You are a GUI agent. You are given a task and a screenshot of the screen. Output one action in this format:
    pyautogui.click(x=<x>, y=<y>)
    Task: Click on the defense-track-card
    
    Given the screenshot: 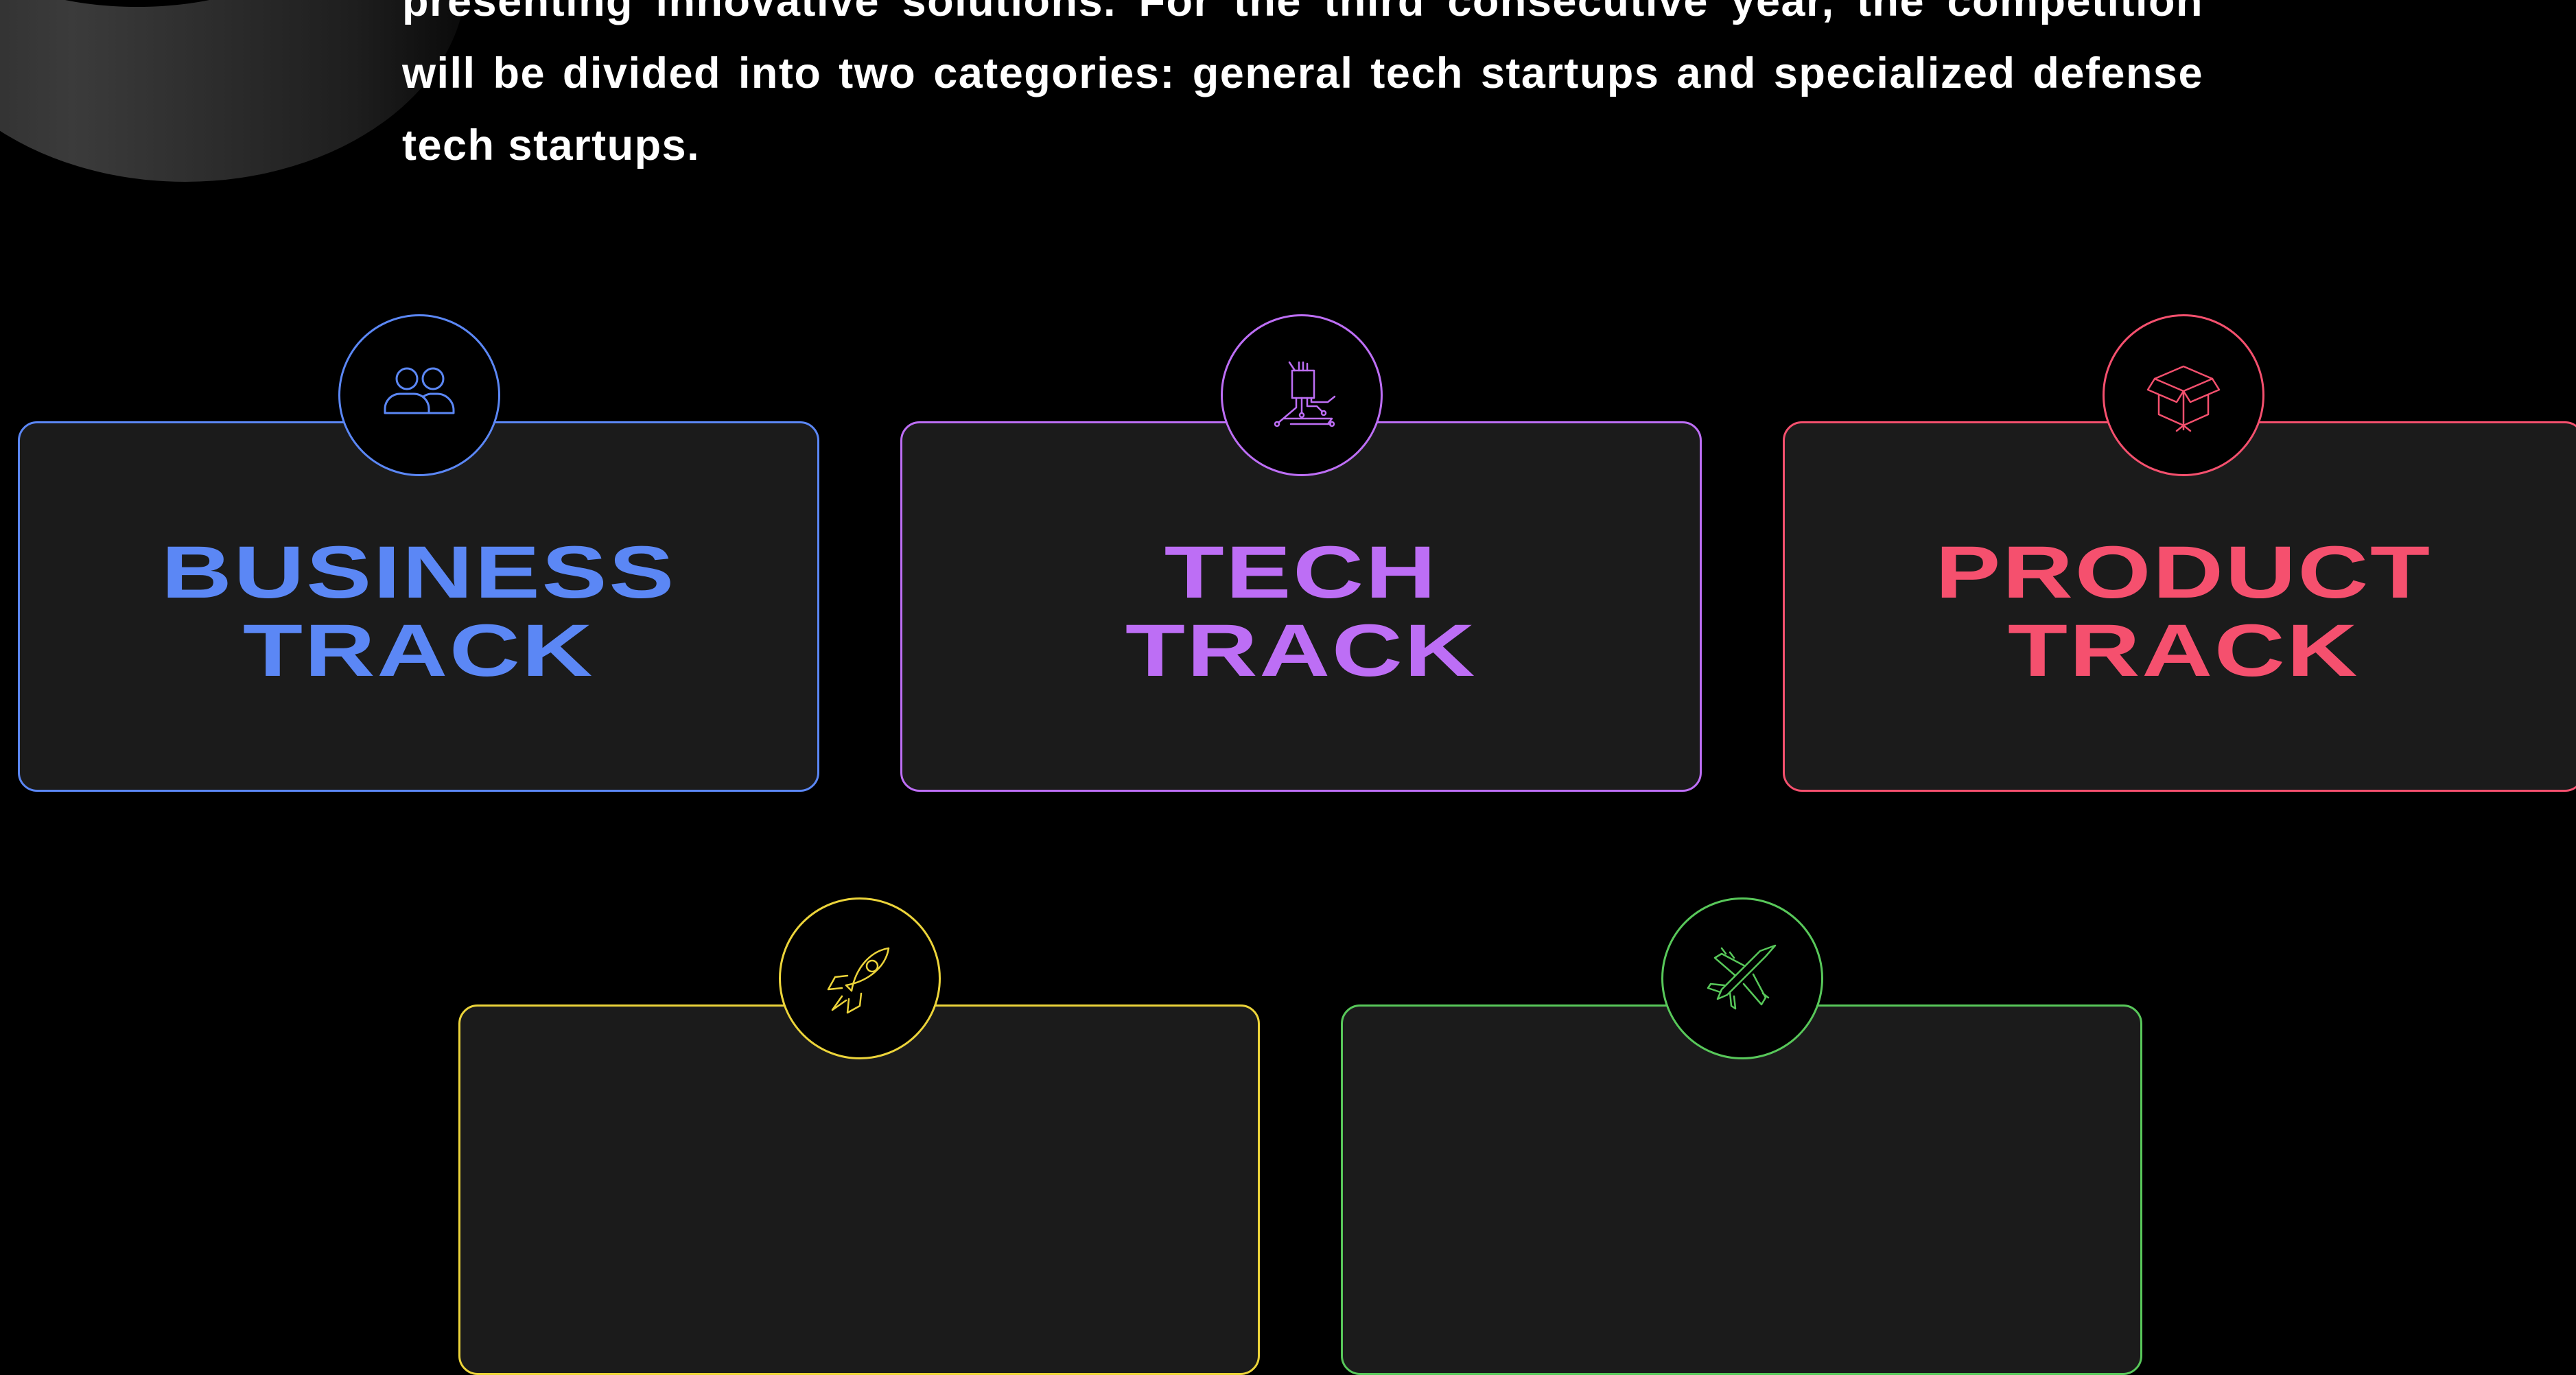 What is the action you would take?
    pyautogui.click(x=1741, y=1190)
    